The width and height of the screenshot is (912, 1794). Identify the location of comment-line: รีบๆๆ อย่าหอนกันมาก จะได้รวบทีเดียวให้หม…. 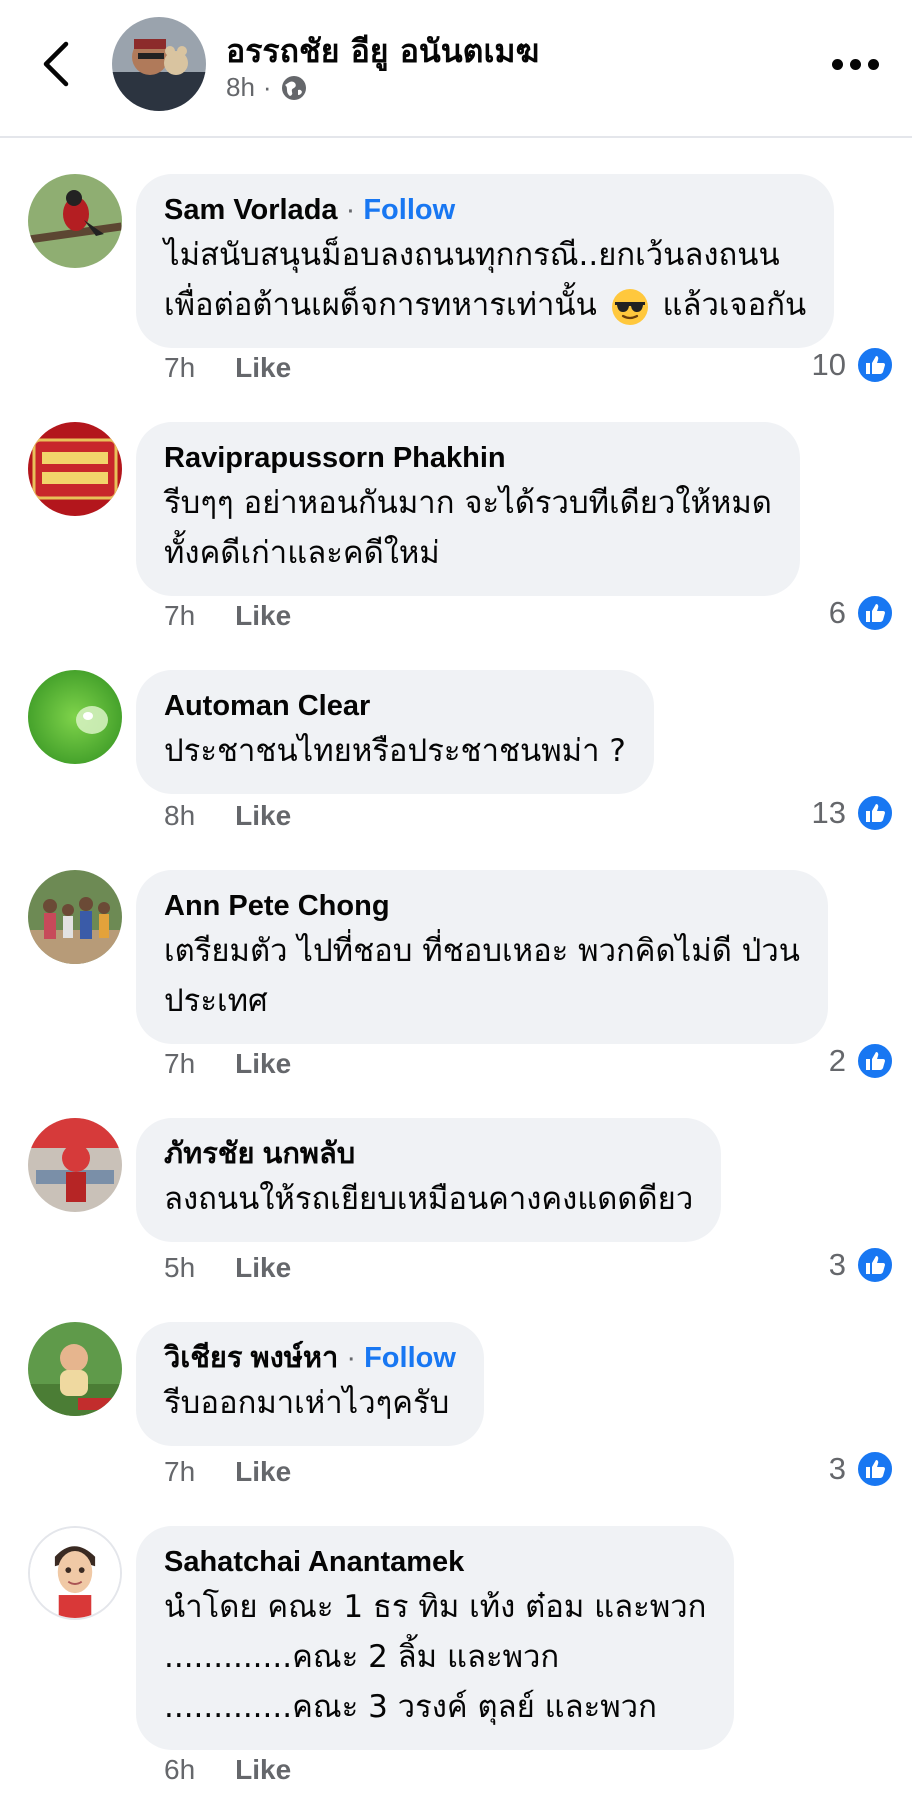
(468, 503).